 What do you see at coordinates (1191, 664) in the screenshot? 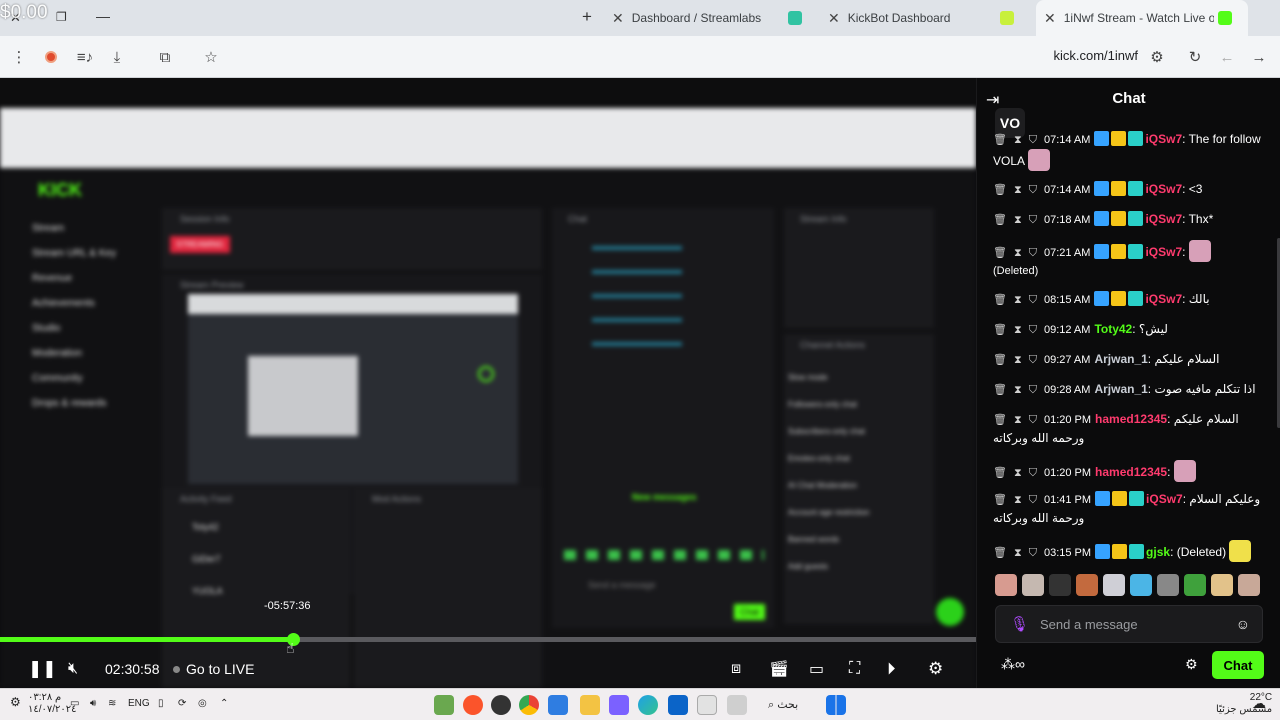
I see `chat-settings-icon: ⚙` at bounding box center [1191, 664].